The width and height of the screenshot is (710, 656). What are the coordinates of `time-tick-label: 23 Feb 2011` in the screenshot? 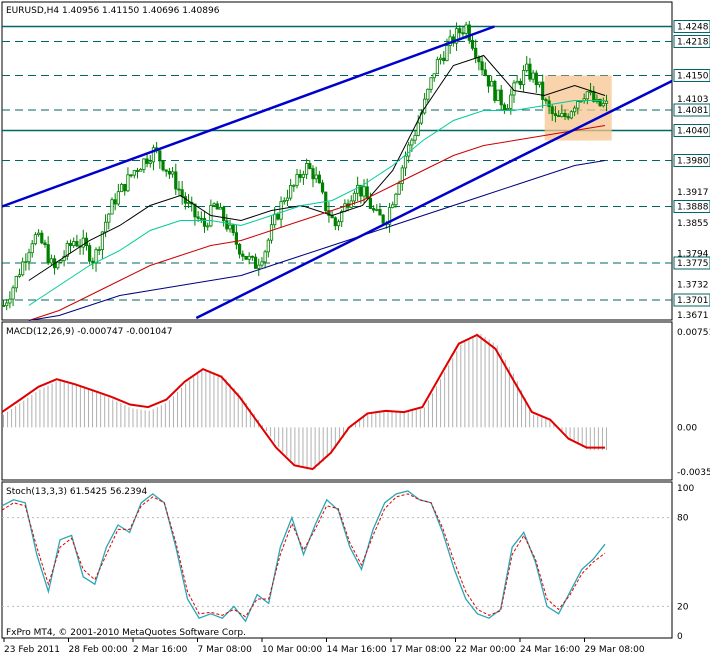 It's located at (32, 650).